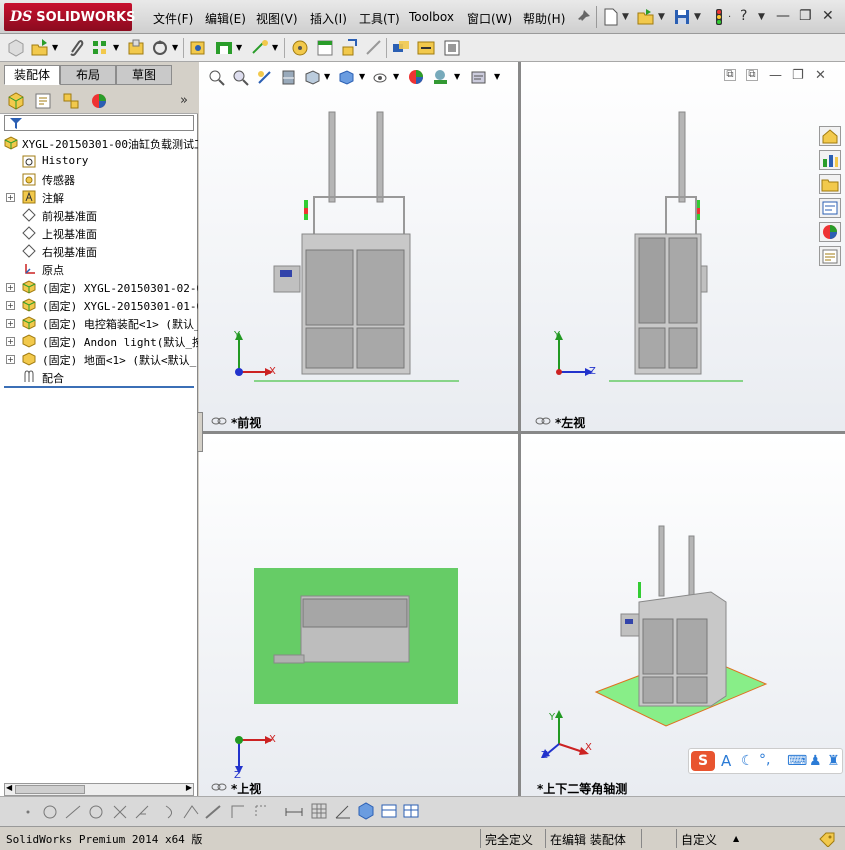  What do you see at coordinates (71, 101) in the screenshot?
I see `configuration-manager-icon` at bounding box center [71, 101].